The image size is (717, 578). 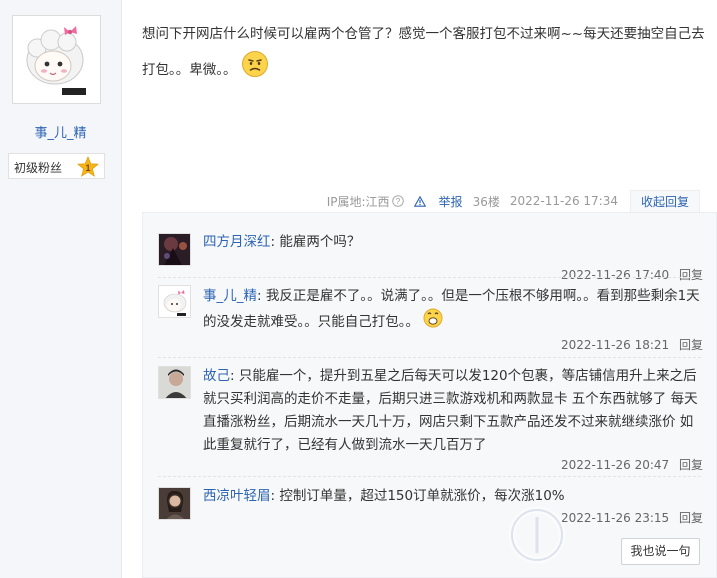 I want to click on star-level-icon: 1, so click(x=88, y=166).